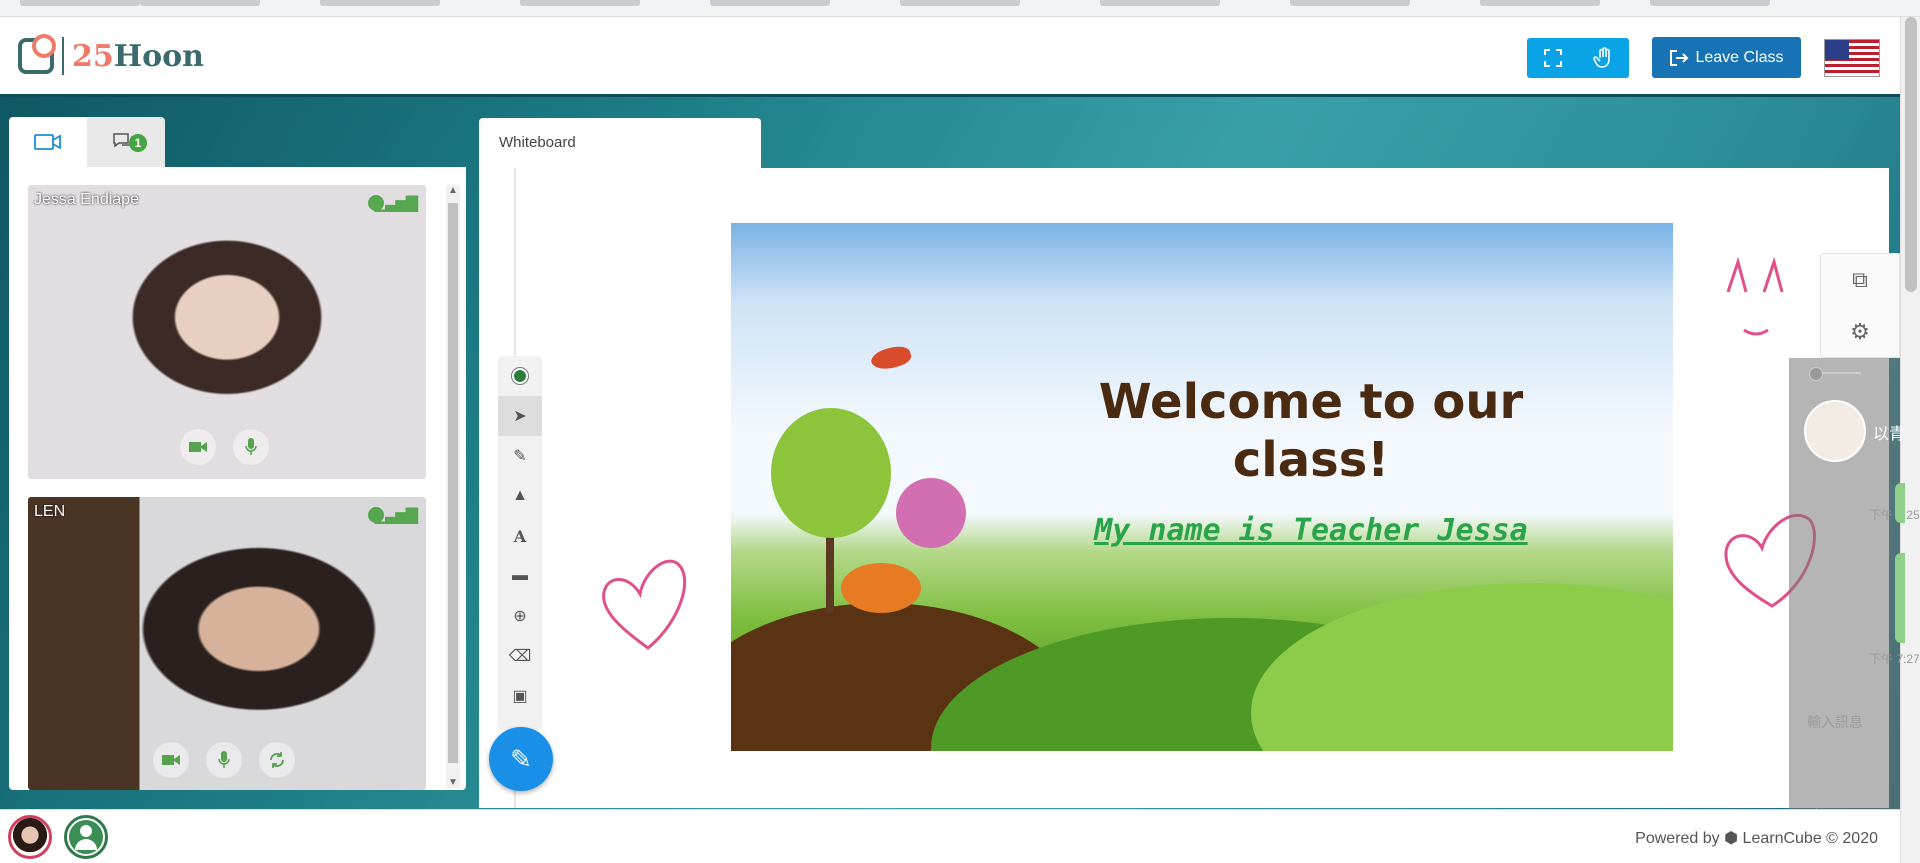 The width and height of the screenshot is (1920, 863). Describe the element at coordinates (1677, 838) in the screenshot. I see `powered-by-label: Powered by` at that location.